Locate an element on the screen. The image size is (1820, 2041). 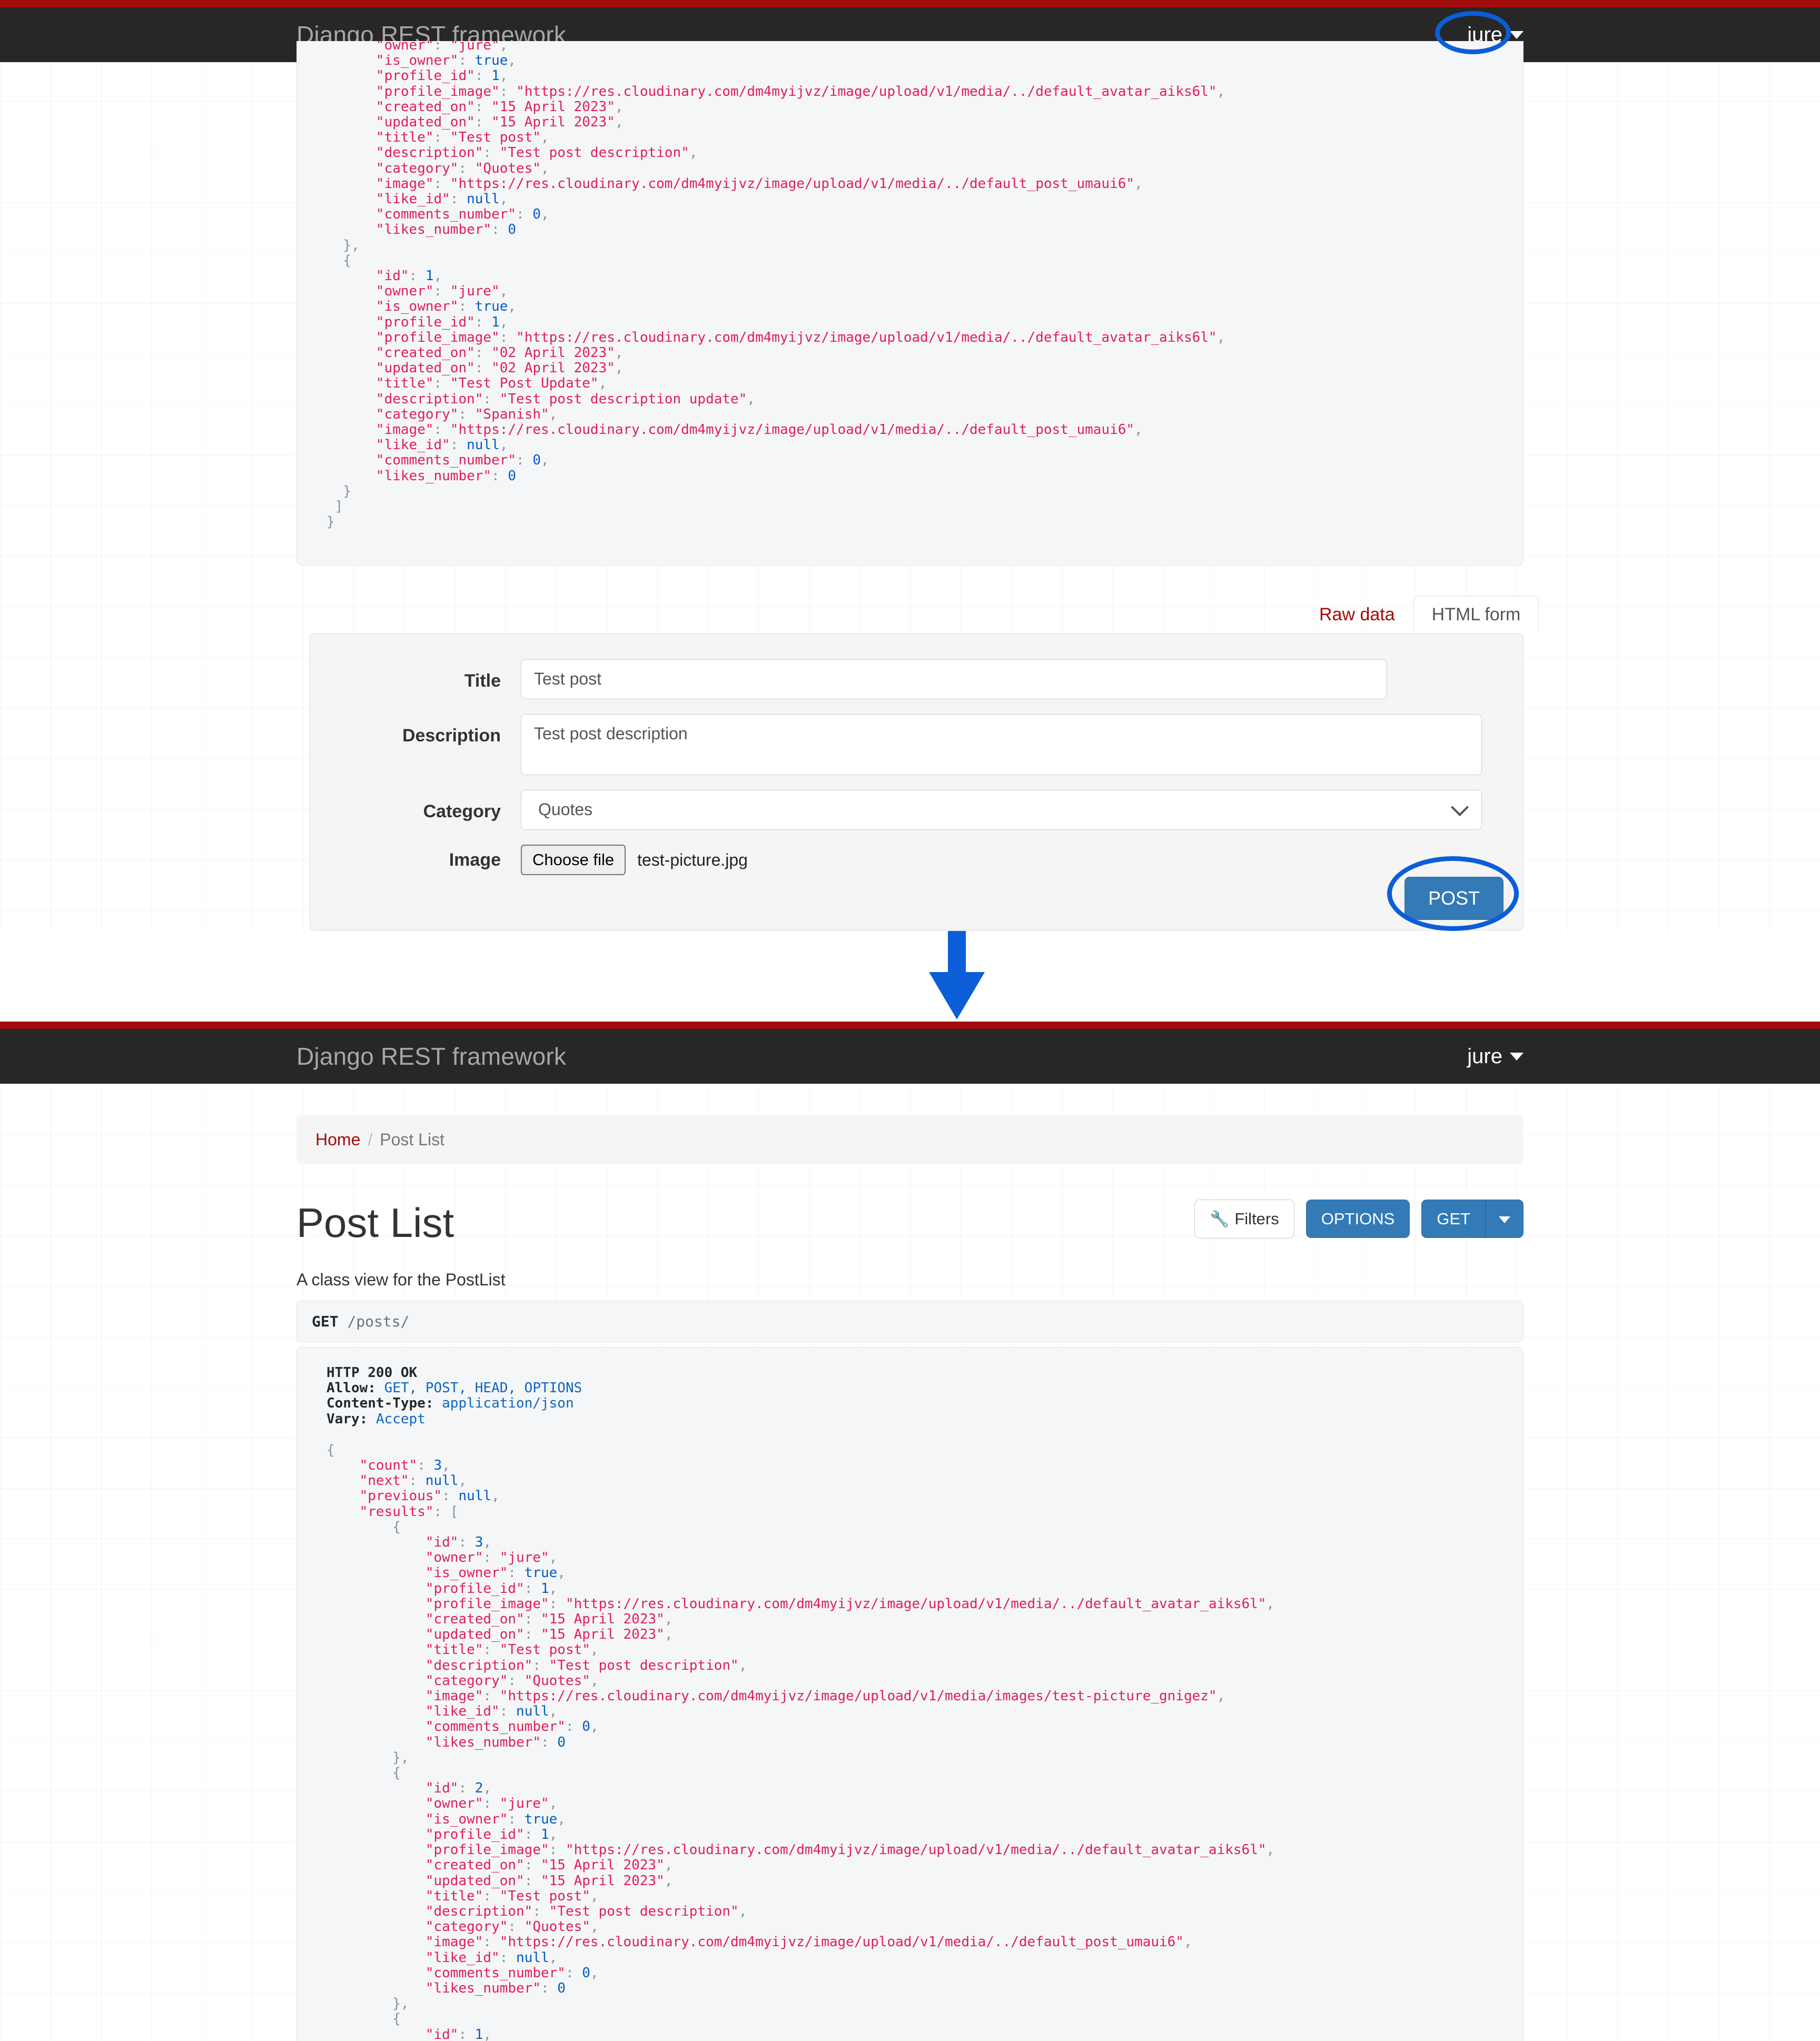
user-dropdown: jure is located at coordinates (1495, 1056).